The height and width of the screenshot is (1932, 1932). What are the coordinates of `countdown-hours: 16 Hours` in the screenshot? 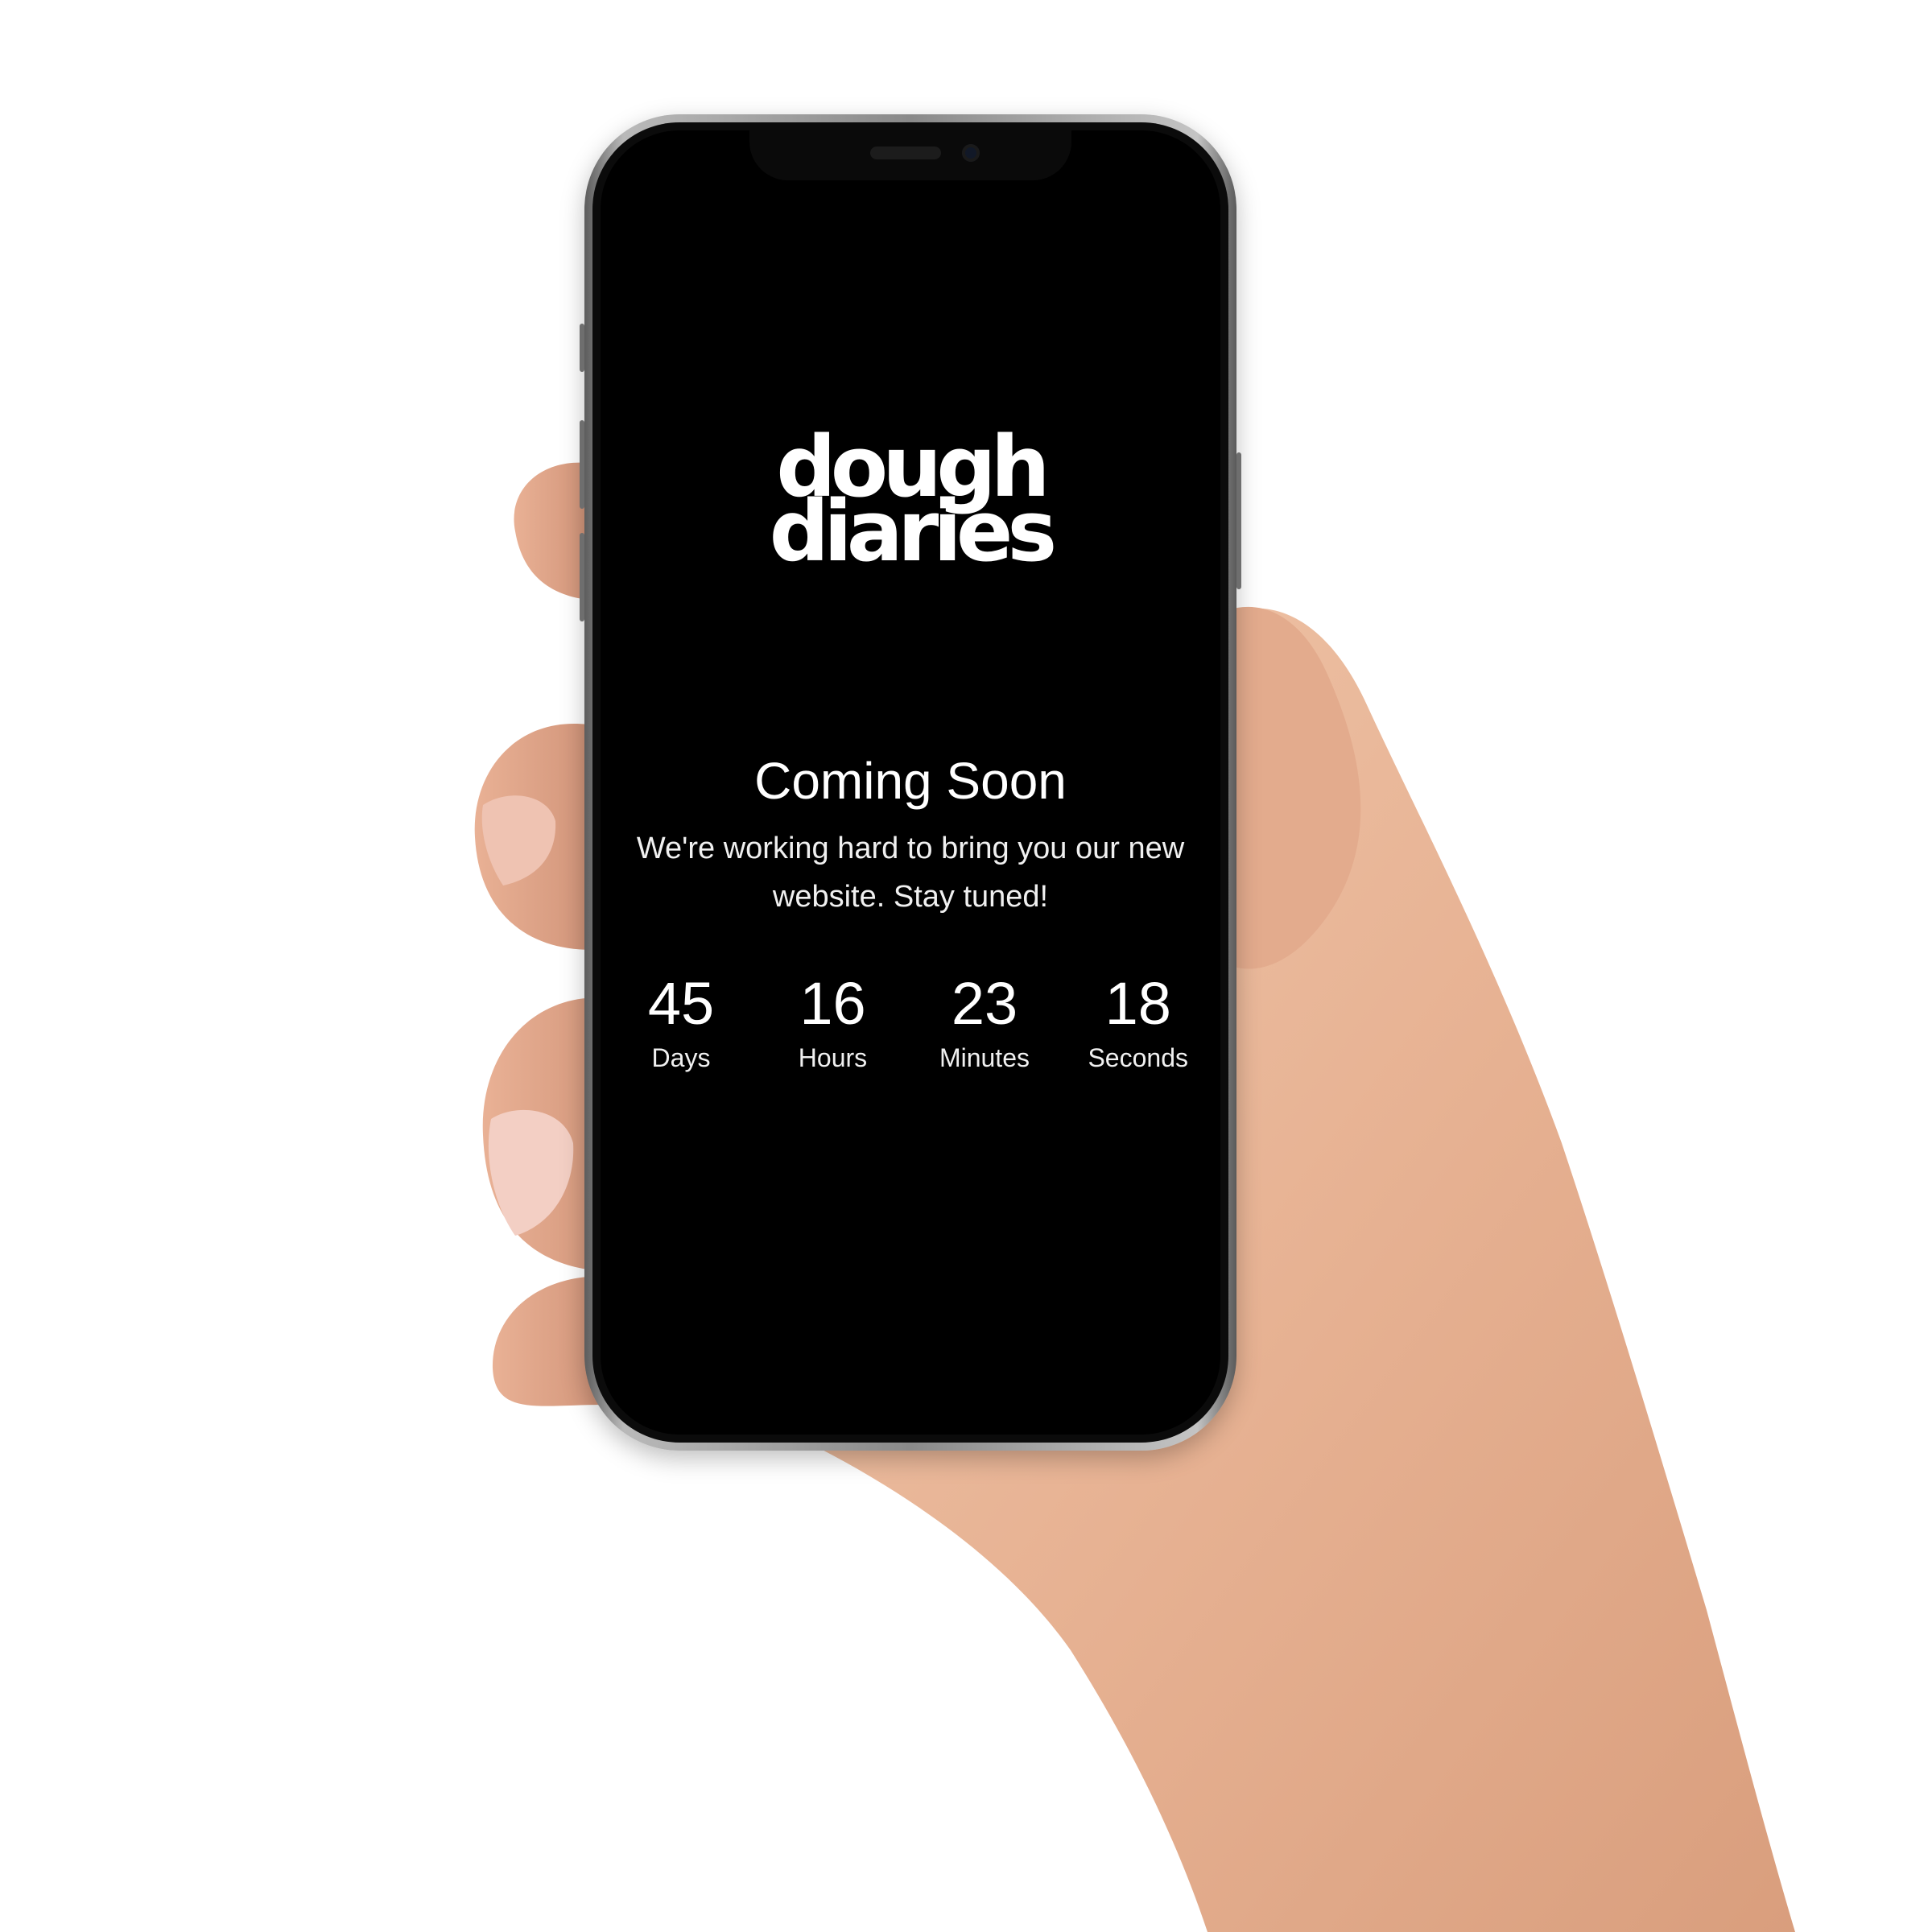 It's located at (832, 1021).